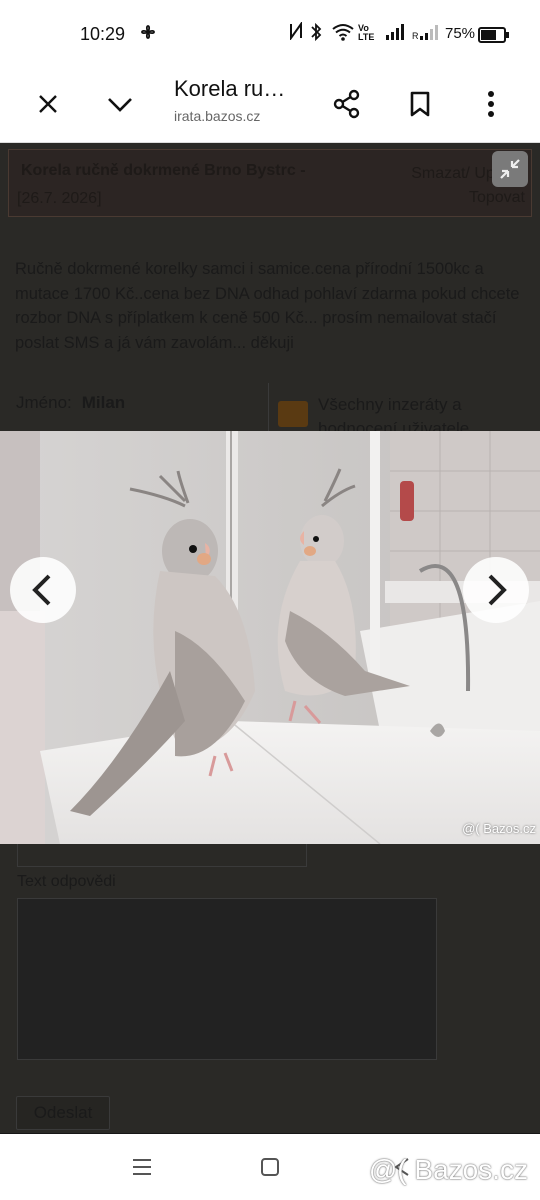  Describe the element at coordinates (293, 414) in the screenshot. I see `id-card-icon` at that location.